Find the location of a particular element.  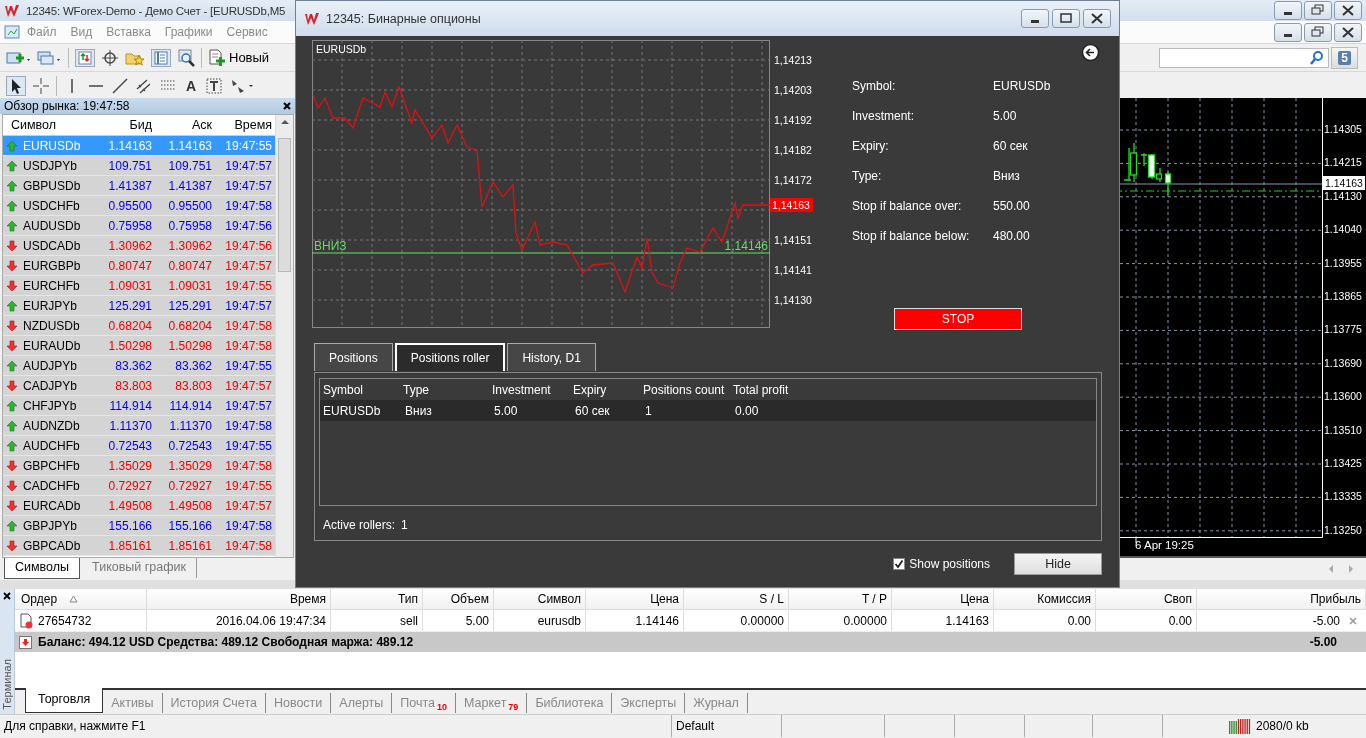

column-header: Объем is located at coordinates (469, 599).